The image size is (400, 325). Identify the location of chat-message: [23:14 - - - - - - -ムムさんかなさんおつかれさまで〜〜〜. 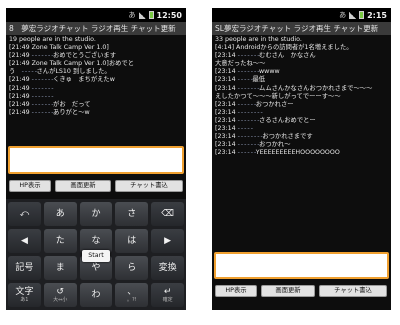
(301, 89).